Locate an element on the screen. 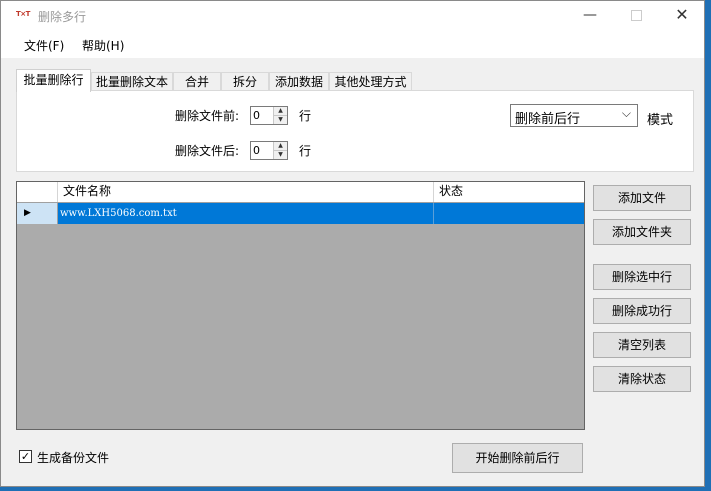 This screenshot has width=711, height=491. mode-dropdown: 删除前后行 ⌵ is located at coordinates (574, 115).